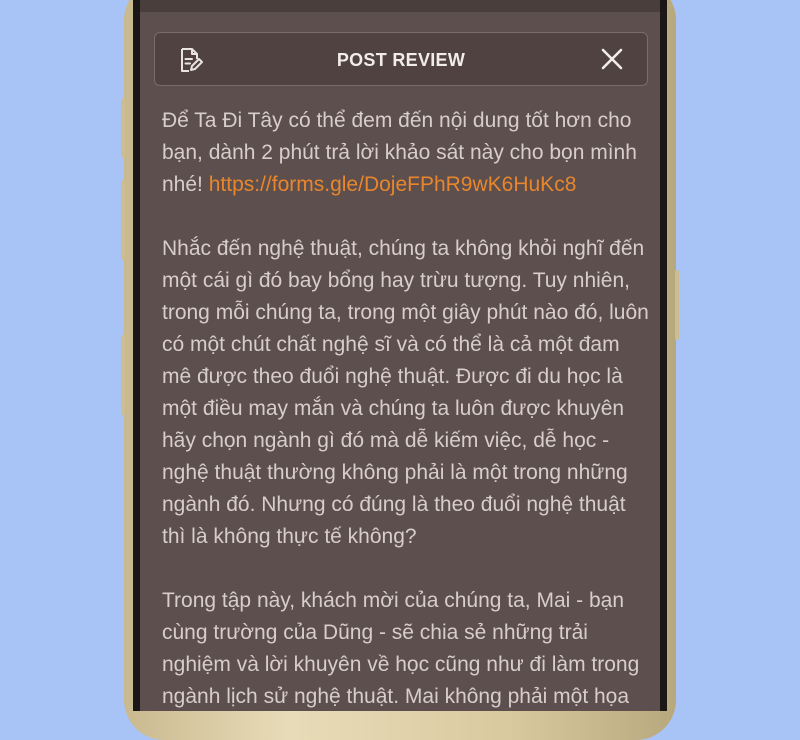 Image resolution: width=800 pixels, height=740 pixels. Describe the element at coordinates (393, 184) in the screenshot. I see `survey-link: https://forms.gle/DojeFPhR9wK6HuKc8` at that location.